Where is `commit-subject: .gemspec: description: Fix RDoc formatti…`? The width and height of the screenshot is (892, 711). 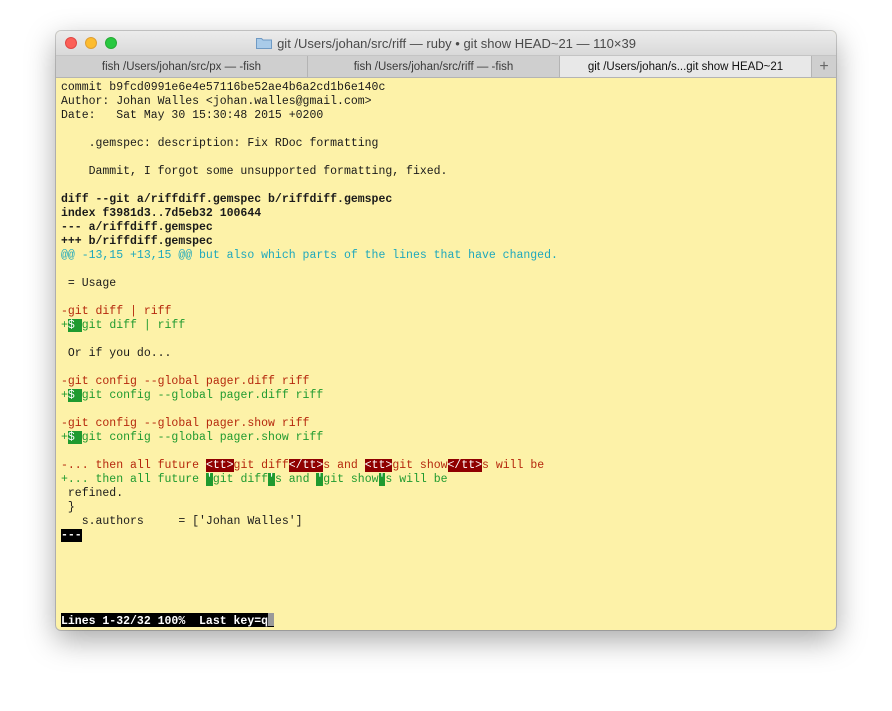 commit-subject: .gemspec: description: Fix RDoc formatti… is located at coordinates (220, 143).